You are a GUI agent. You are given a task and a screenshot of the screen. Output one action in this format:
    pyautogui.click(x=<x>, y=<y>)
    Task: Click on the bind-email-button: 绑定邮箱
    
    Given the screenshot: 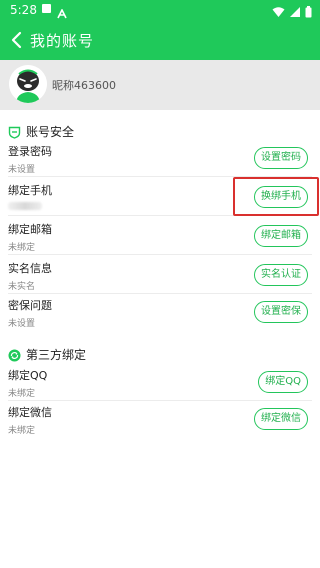 What is the action you would take?
    pyautogui.click(x=281, y=236)
    